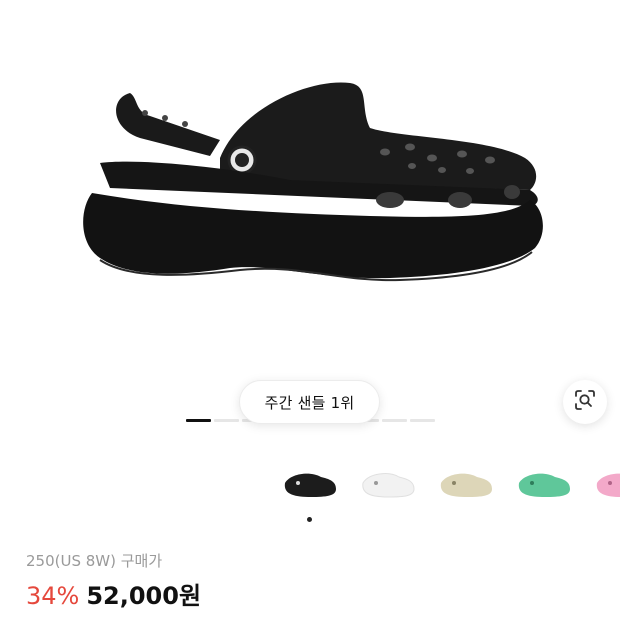 The image size is (620, 620). Describe the element at coordinates (544, 484) in the screenshot. I see `color-option-mint` at that location.